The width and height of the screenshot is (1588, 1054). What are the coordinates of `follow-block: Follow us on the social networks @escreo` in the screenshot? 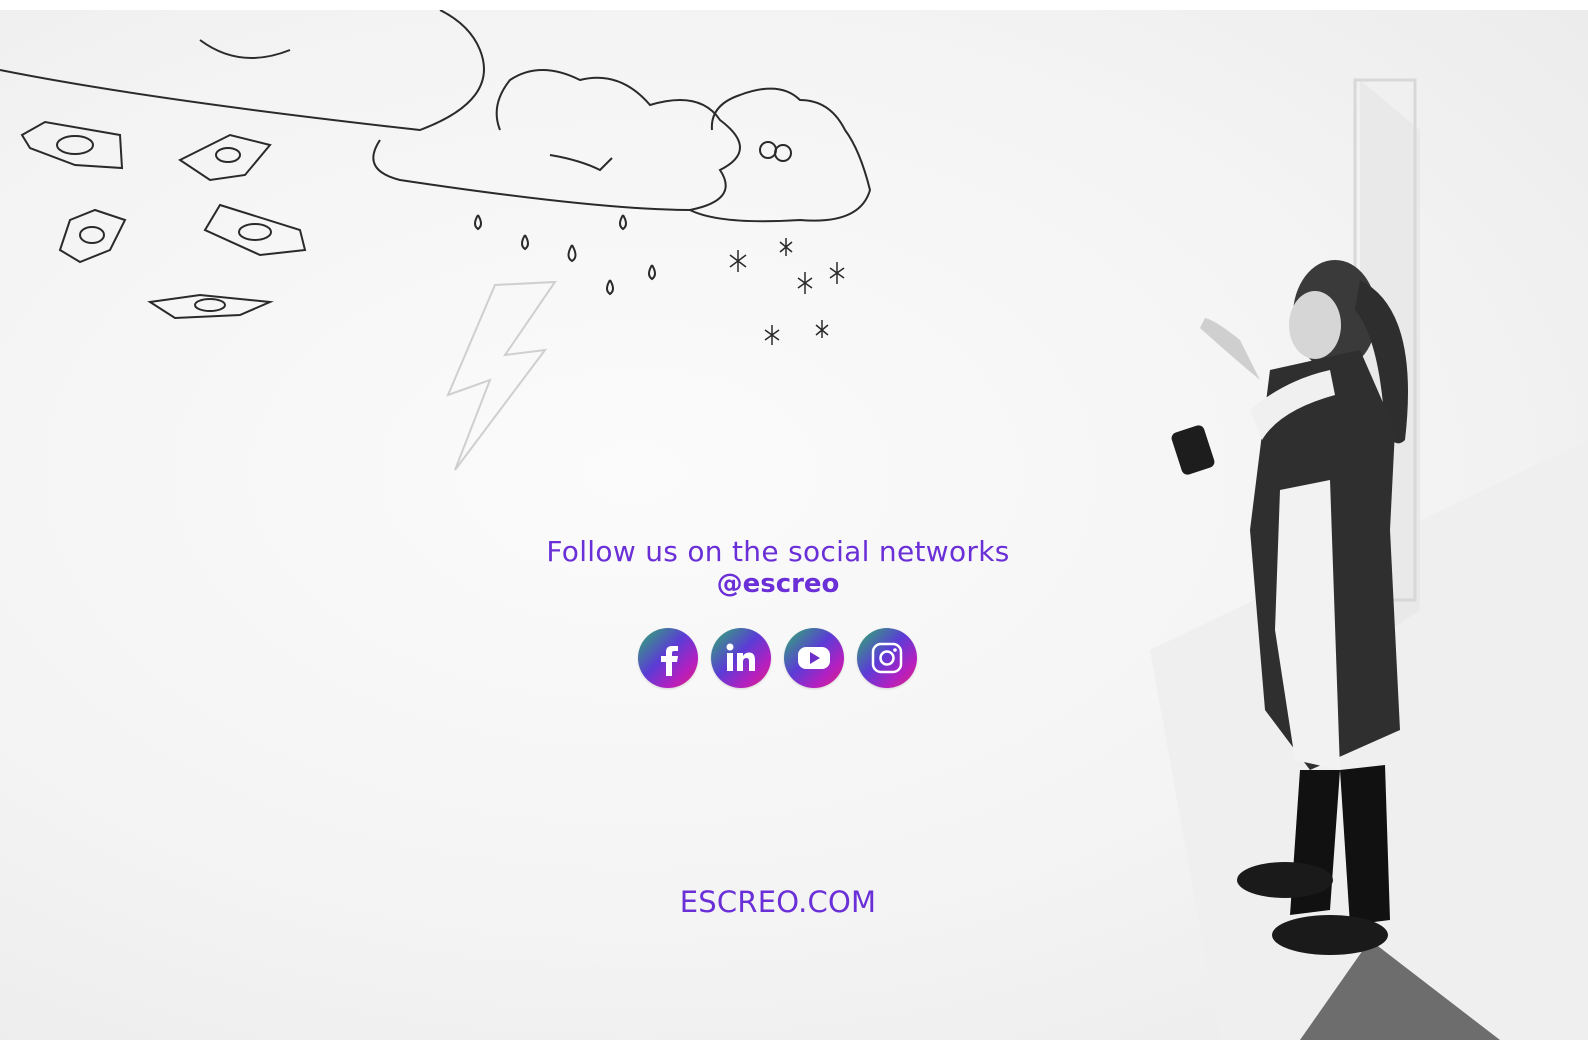 It's located at (778, 567).